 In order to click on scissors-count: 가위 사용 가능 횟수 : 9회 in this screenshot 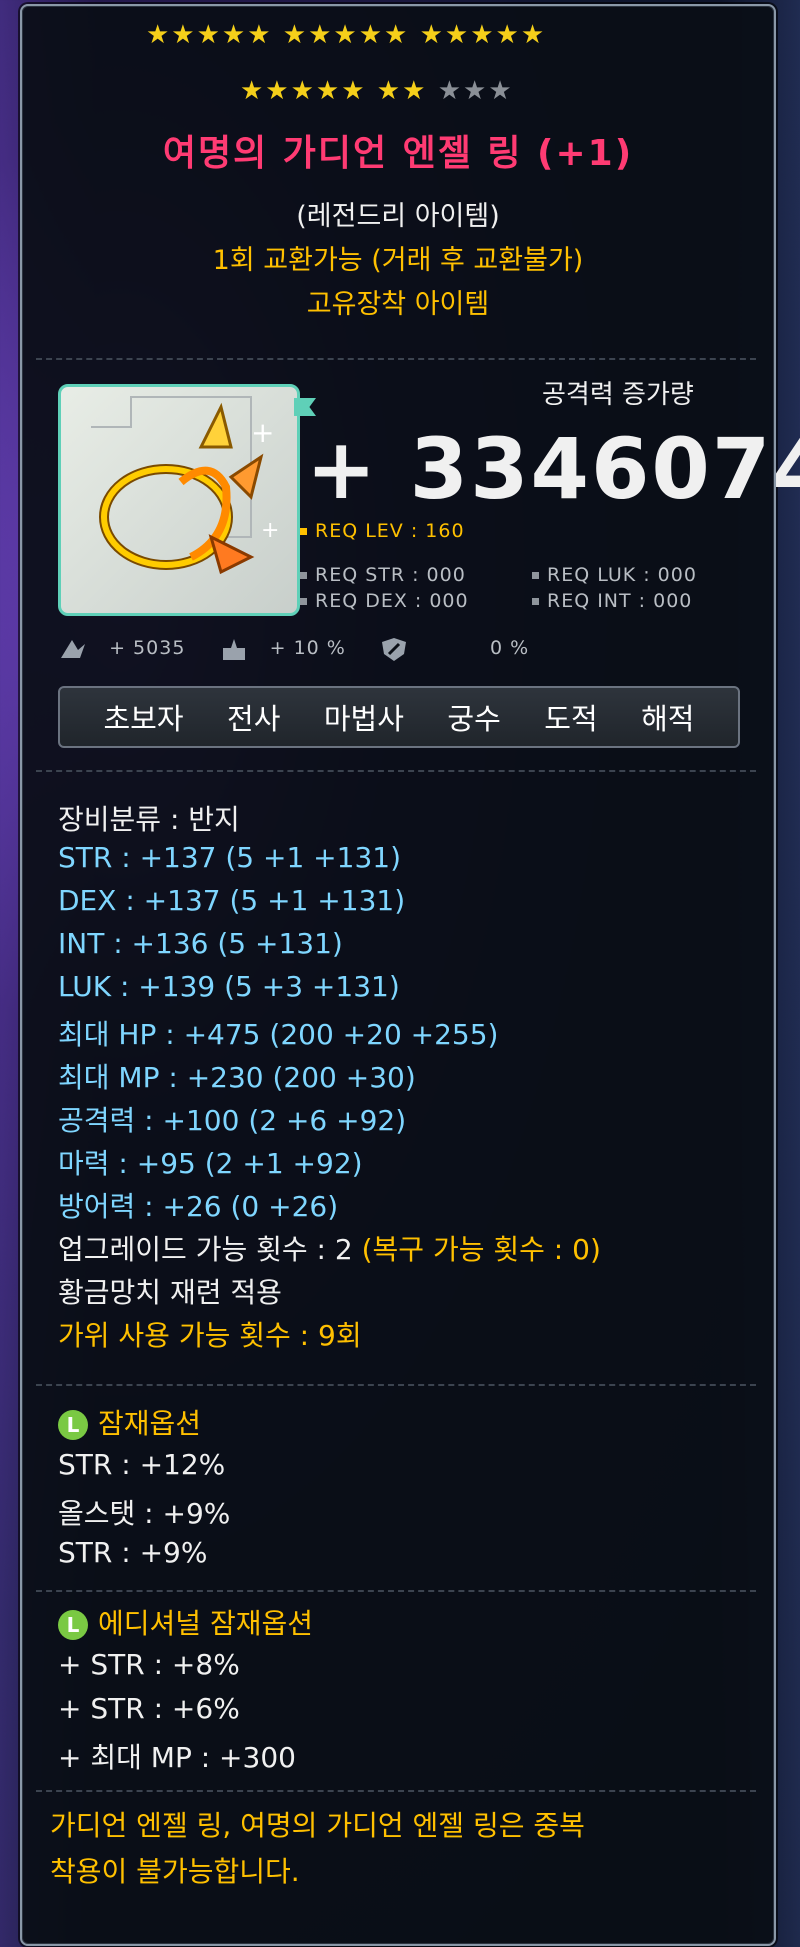, I will do `click(210, 1335)`.